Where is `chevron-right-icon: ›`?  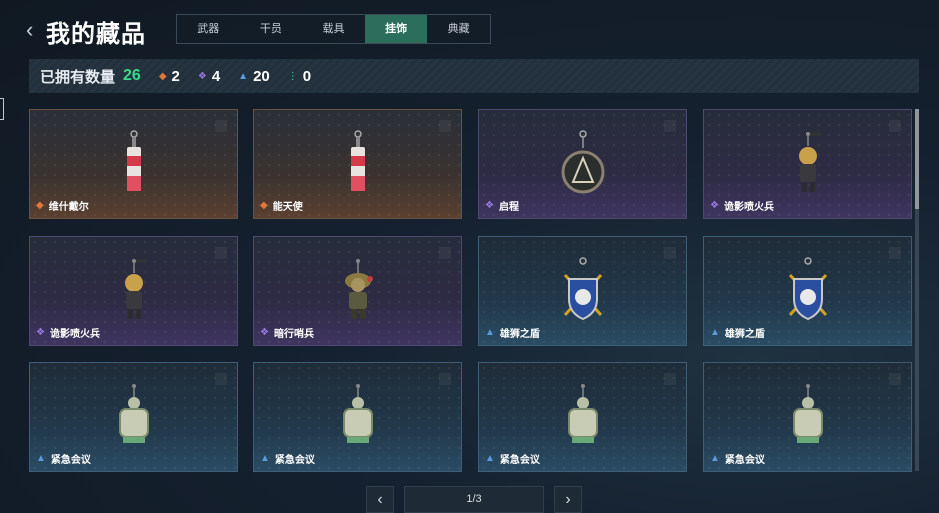 chevron-right-icon: › is located at coordinates (568, 499).